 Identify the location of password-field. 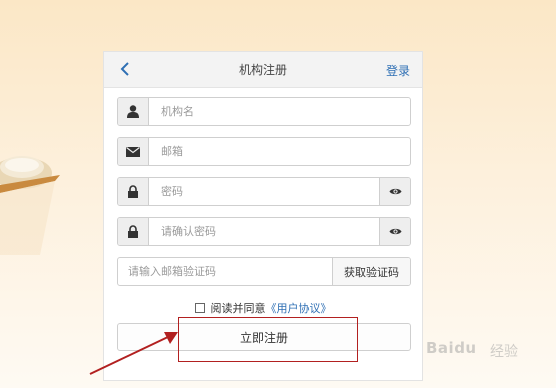
(264, 191).